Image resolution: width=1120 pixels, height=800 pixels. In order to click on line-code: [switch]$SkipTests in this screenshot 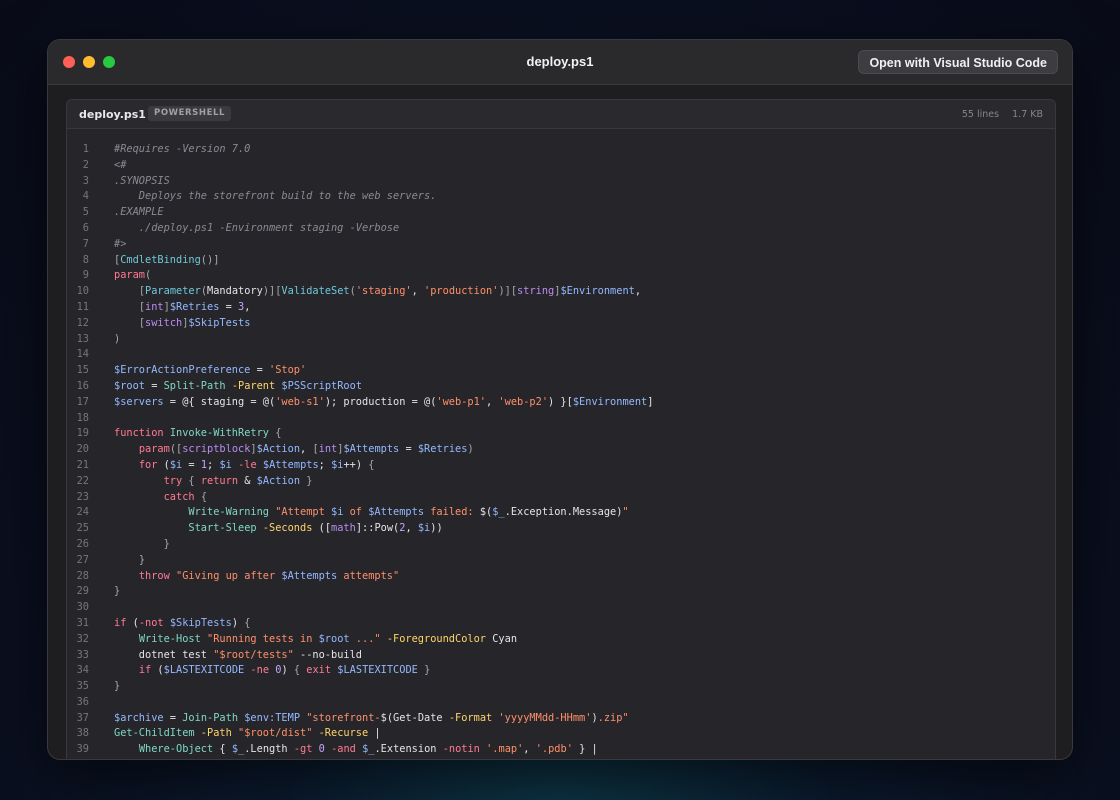, I will do `click(182, 323)`.